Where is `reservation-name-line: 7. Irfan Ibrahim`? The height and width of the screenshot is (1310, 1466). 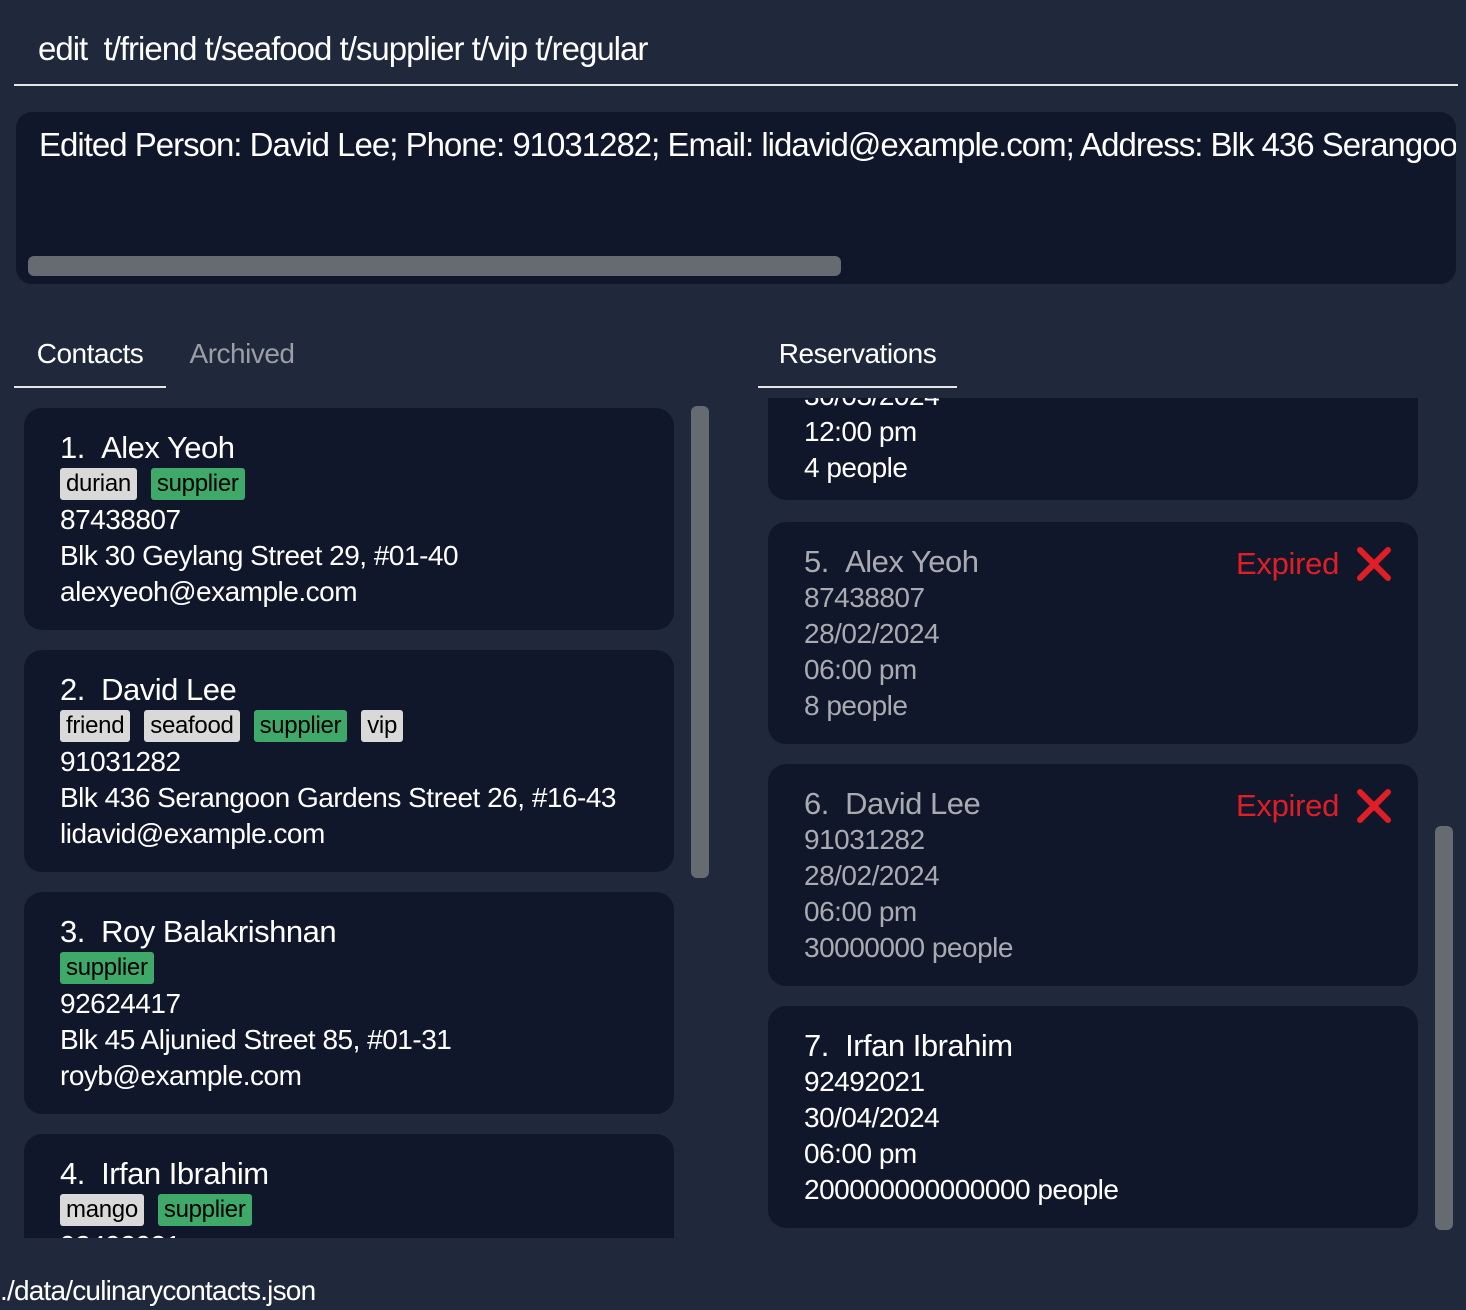
reservation-name-line: 7. Irfan Ibrahim is located at coordinates (908, 1045).